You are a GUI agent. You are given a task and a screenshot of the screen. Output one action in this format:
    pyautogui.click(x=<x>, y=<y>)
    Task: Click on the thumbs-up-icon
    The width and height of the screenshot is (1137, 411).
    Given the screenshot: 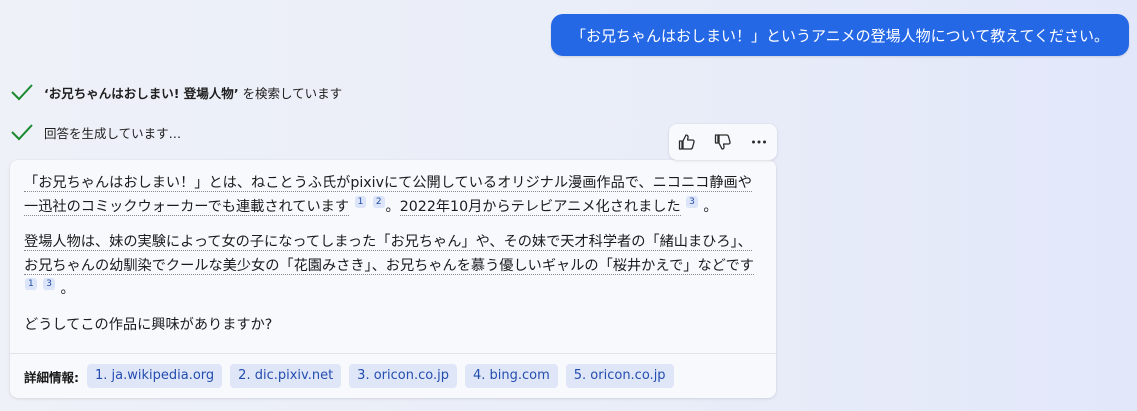 What is the action you would take?
    pyautogui.click(x=686, y=142)
    